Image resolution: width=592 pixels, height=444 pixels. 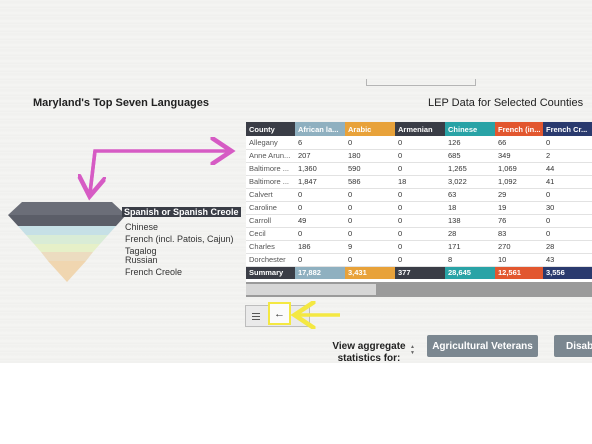 I want to click on annotation-arrow-pink, so click(x=158, y=172).